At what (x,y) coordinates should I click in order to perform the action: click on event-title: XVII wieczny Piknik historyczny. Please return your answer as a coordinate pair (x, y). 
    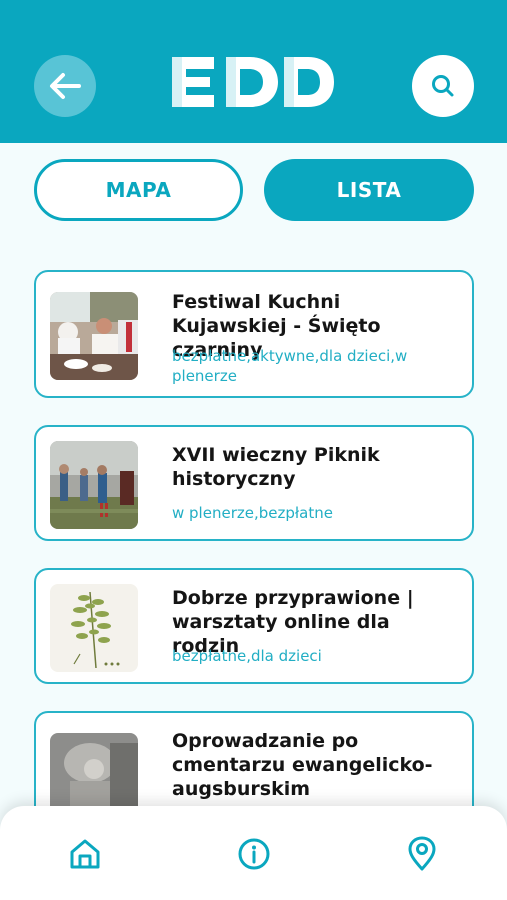
    Looking at the image, I should click on (276, 467).